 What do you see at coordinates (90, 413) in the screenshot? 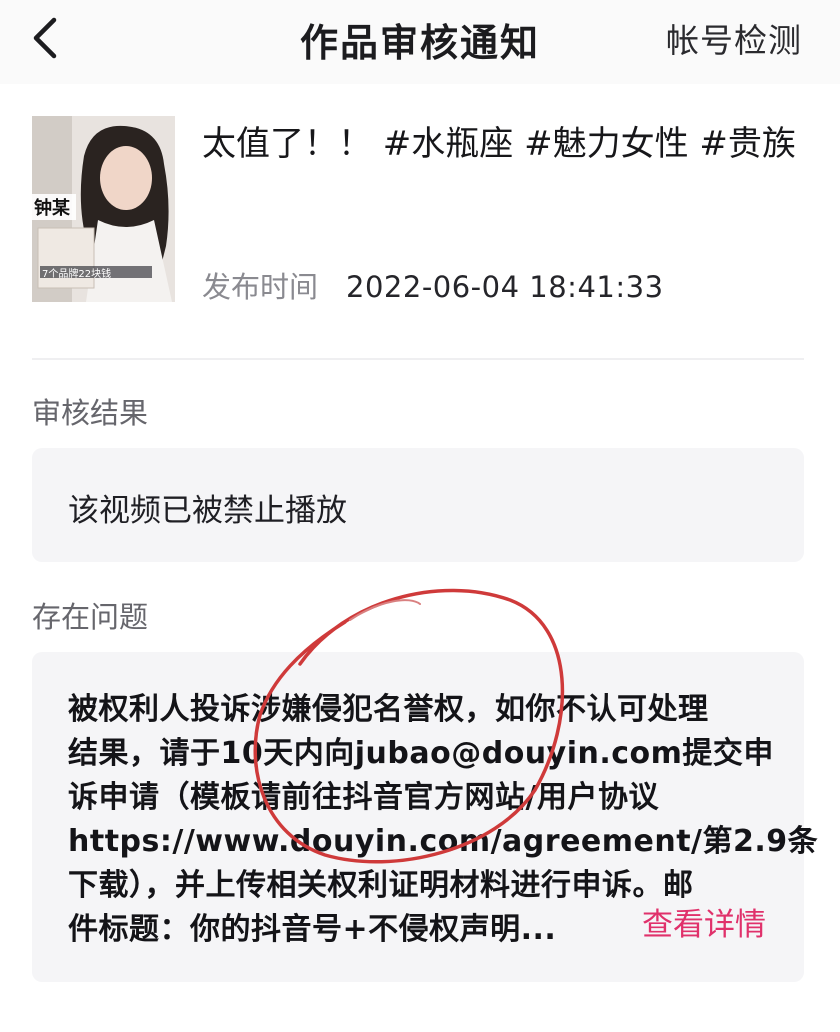
I see `review-result-label: 审核结果` at bounding box center [90, 413].